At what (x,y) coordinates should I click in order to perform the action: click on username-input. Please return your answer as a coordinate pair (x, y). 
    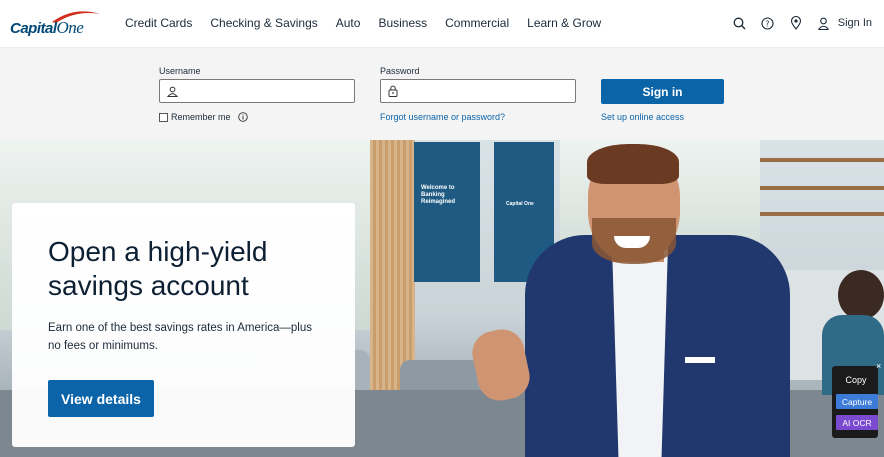
    Looking at the image, I should click on (262, 91).